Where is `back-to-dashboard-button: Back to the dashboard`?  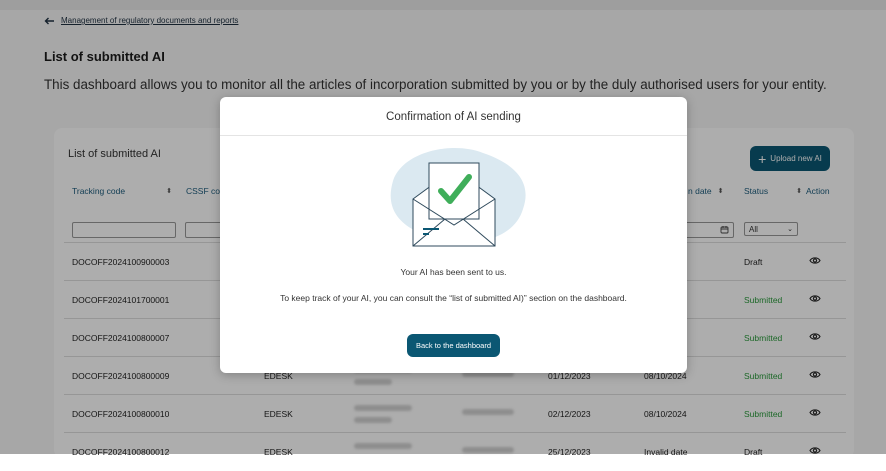 back-to-dashboard-button: Back to the dashboard is located at coordinates (453, 345).